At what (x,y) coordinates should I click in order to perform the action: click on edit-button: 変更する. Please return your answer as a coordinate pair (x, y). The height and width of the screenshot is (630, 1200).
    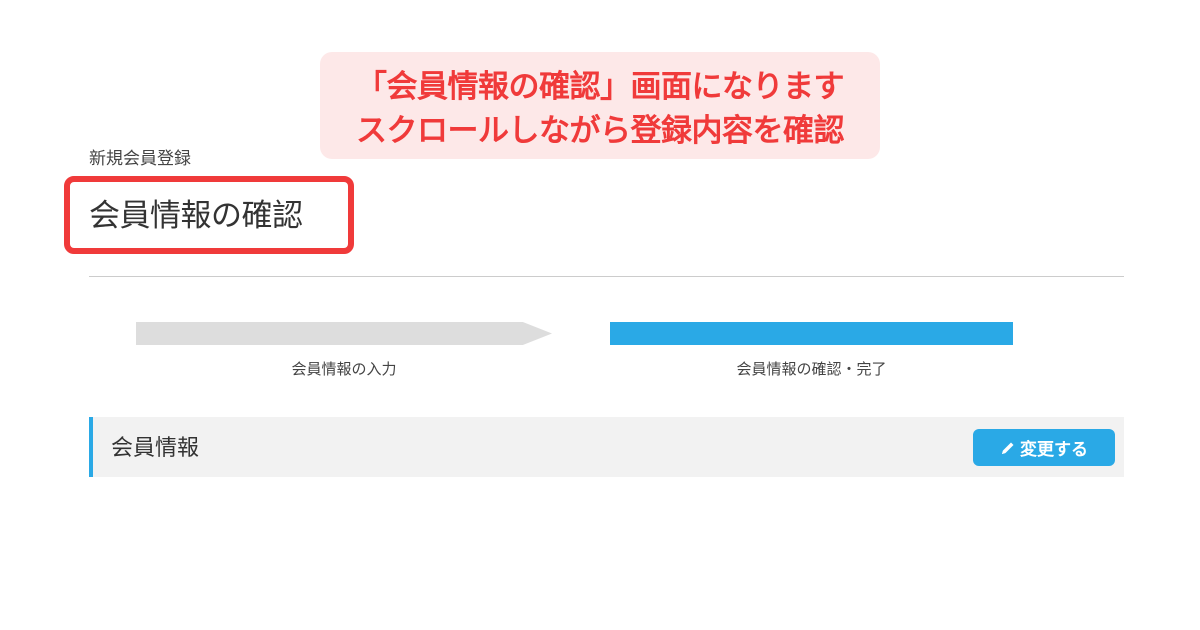
    Looking at the image, I should click on (1044, 447).